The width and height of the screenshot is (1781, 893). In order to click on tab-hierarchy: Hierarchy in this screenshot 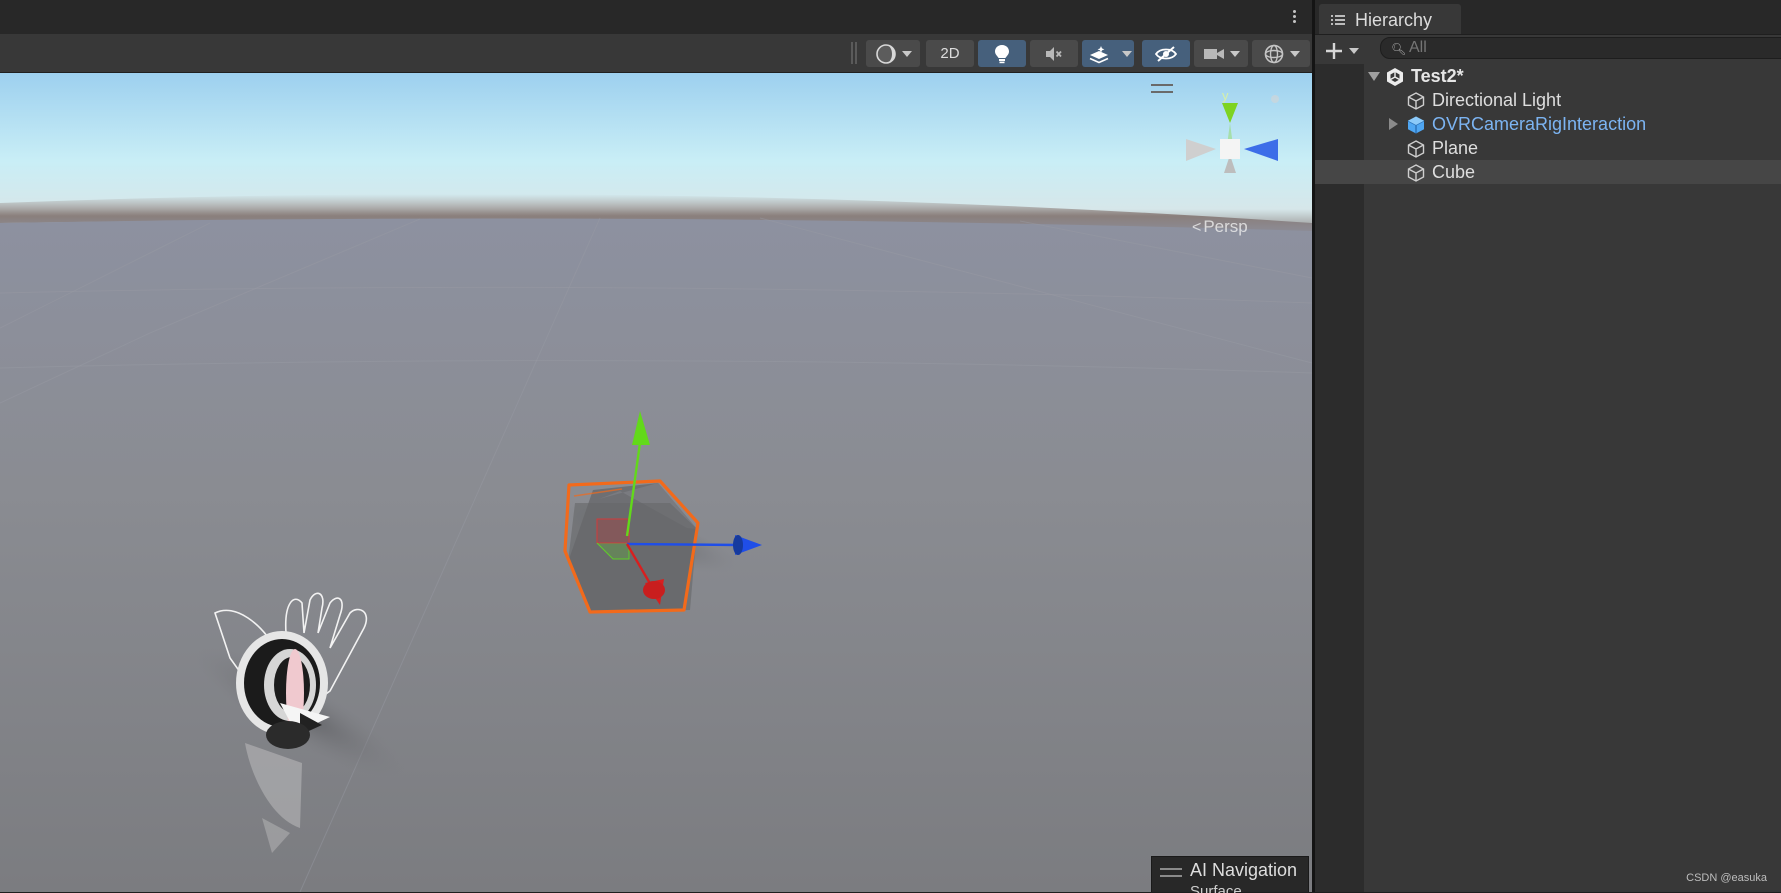, I will do `click(1390, 19)`.